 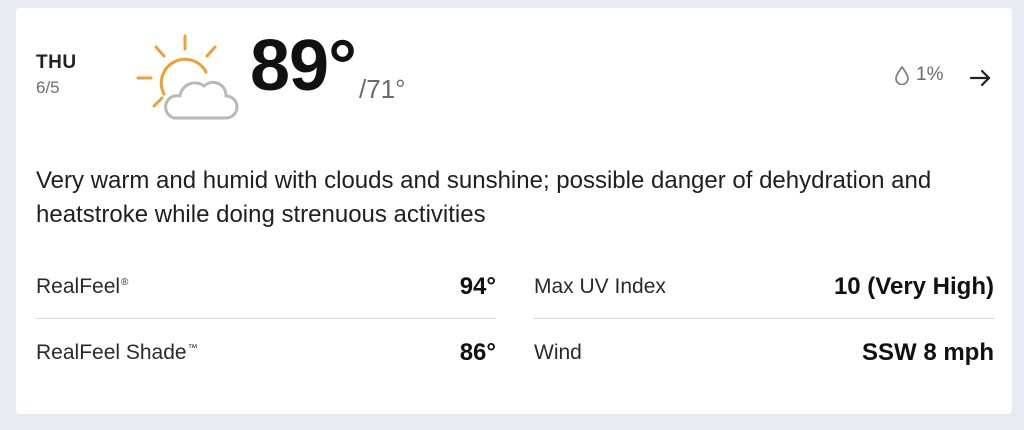 What do you see at coordinates (764, 353) in the screenshot?
I see `wind-row: Wind SSW 8 mph` at bounding box center [764, 353].